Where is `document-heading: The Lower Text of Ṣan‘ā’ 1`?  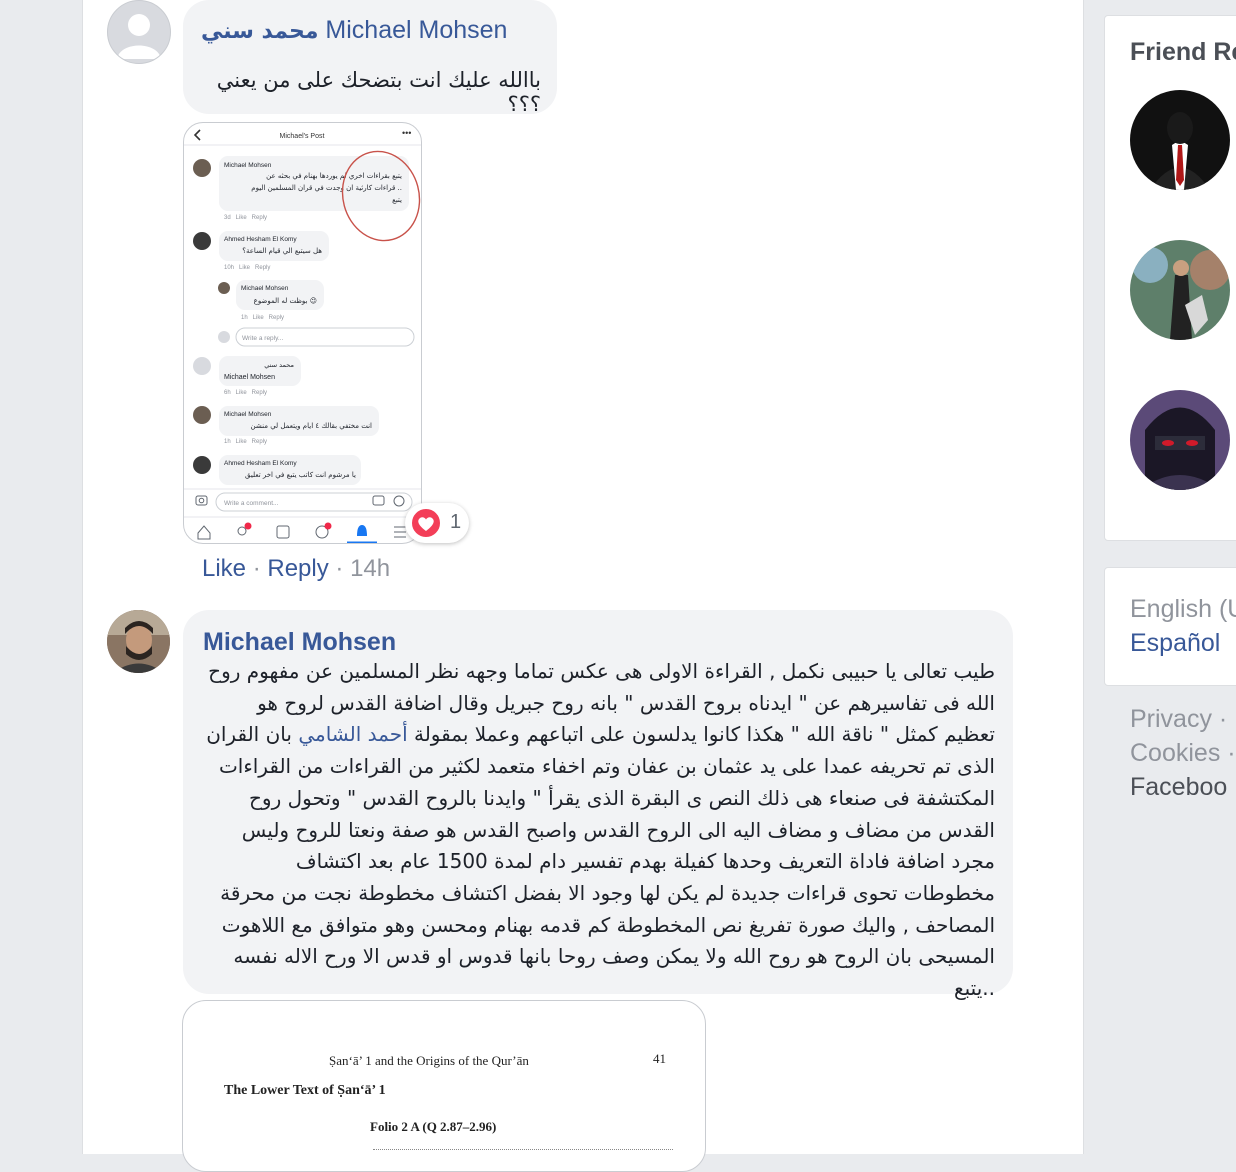 document-heading: The Lower Text of Ṣan‘ā’ 1 is located at coordinates (305, 1090).